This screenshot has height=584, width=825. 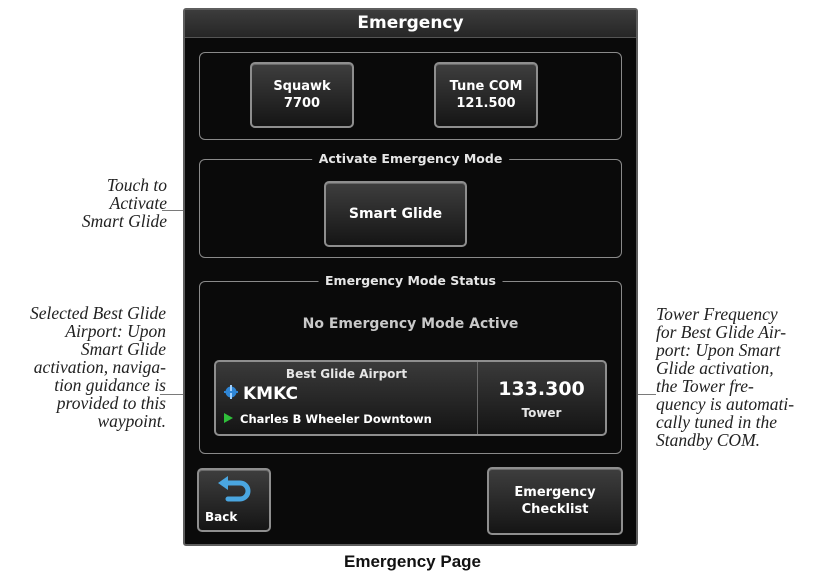 I want to click on emergency-checklist-line1: Emergency, so click(x=555, y=492).